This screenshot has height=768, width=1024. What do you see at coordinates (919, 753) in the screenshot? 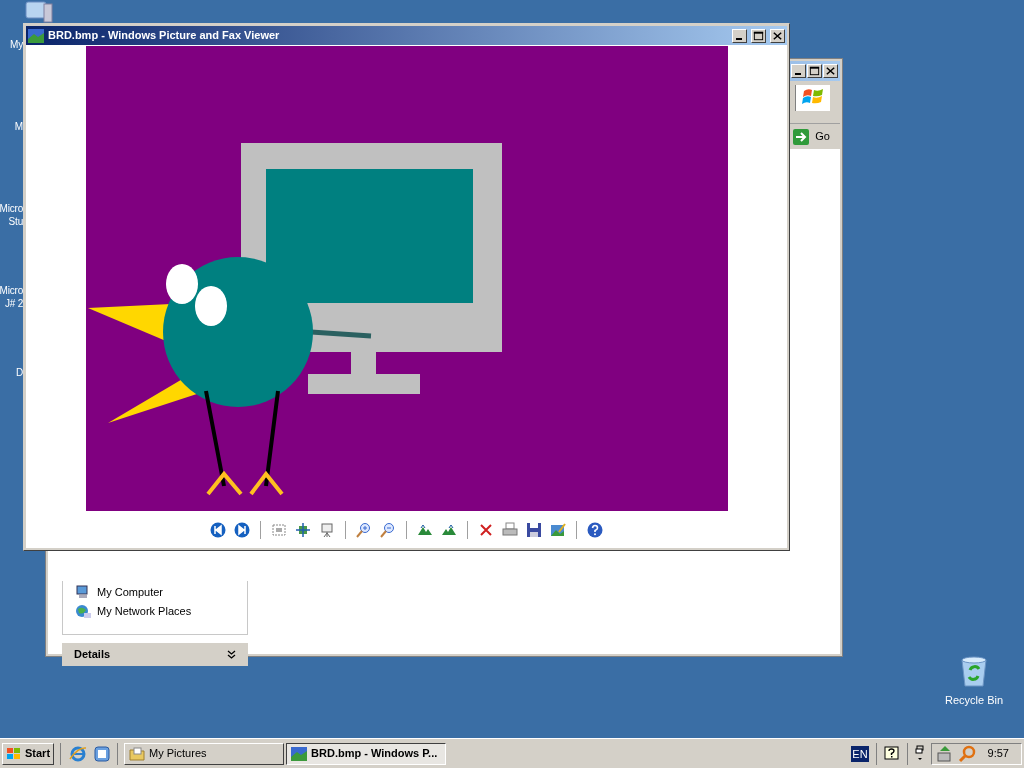
I see `tray-toggle-icon` at bounding box center [919, 753].